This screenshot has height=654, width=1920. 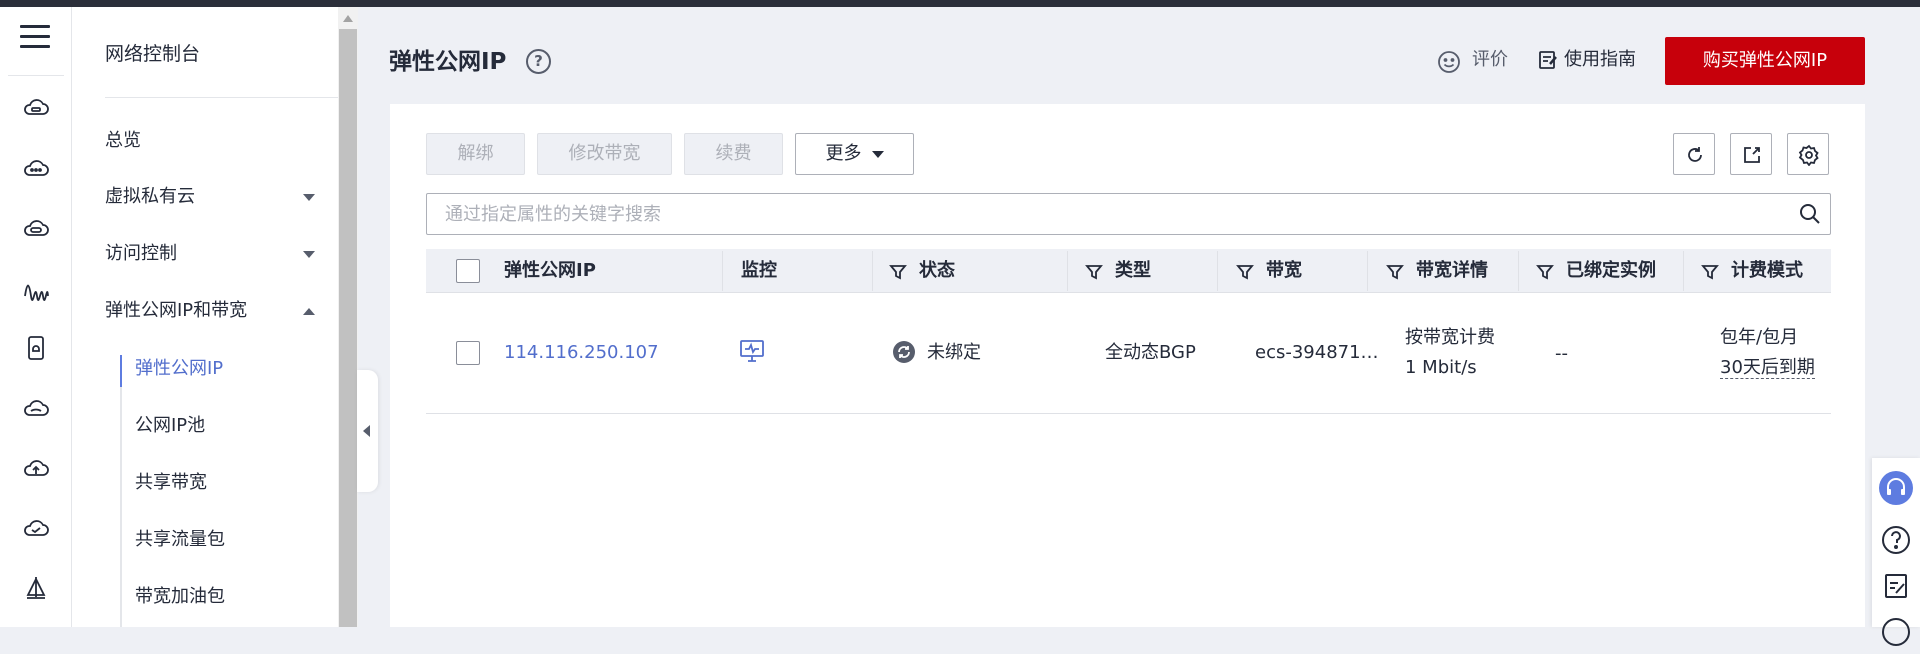 I want to click on row-checkbox, so click(x=468, y=353).